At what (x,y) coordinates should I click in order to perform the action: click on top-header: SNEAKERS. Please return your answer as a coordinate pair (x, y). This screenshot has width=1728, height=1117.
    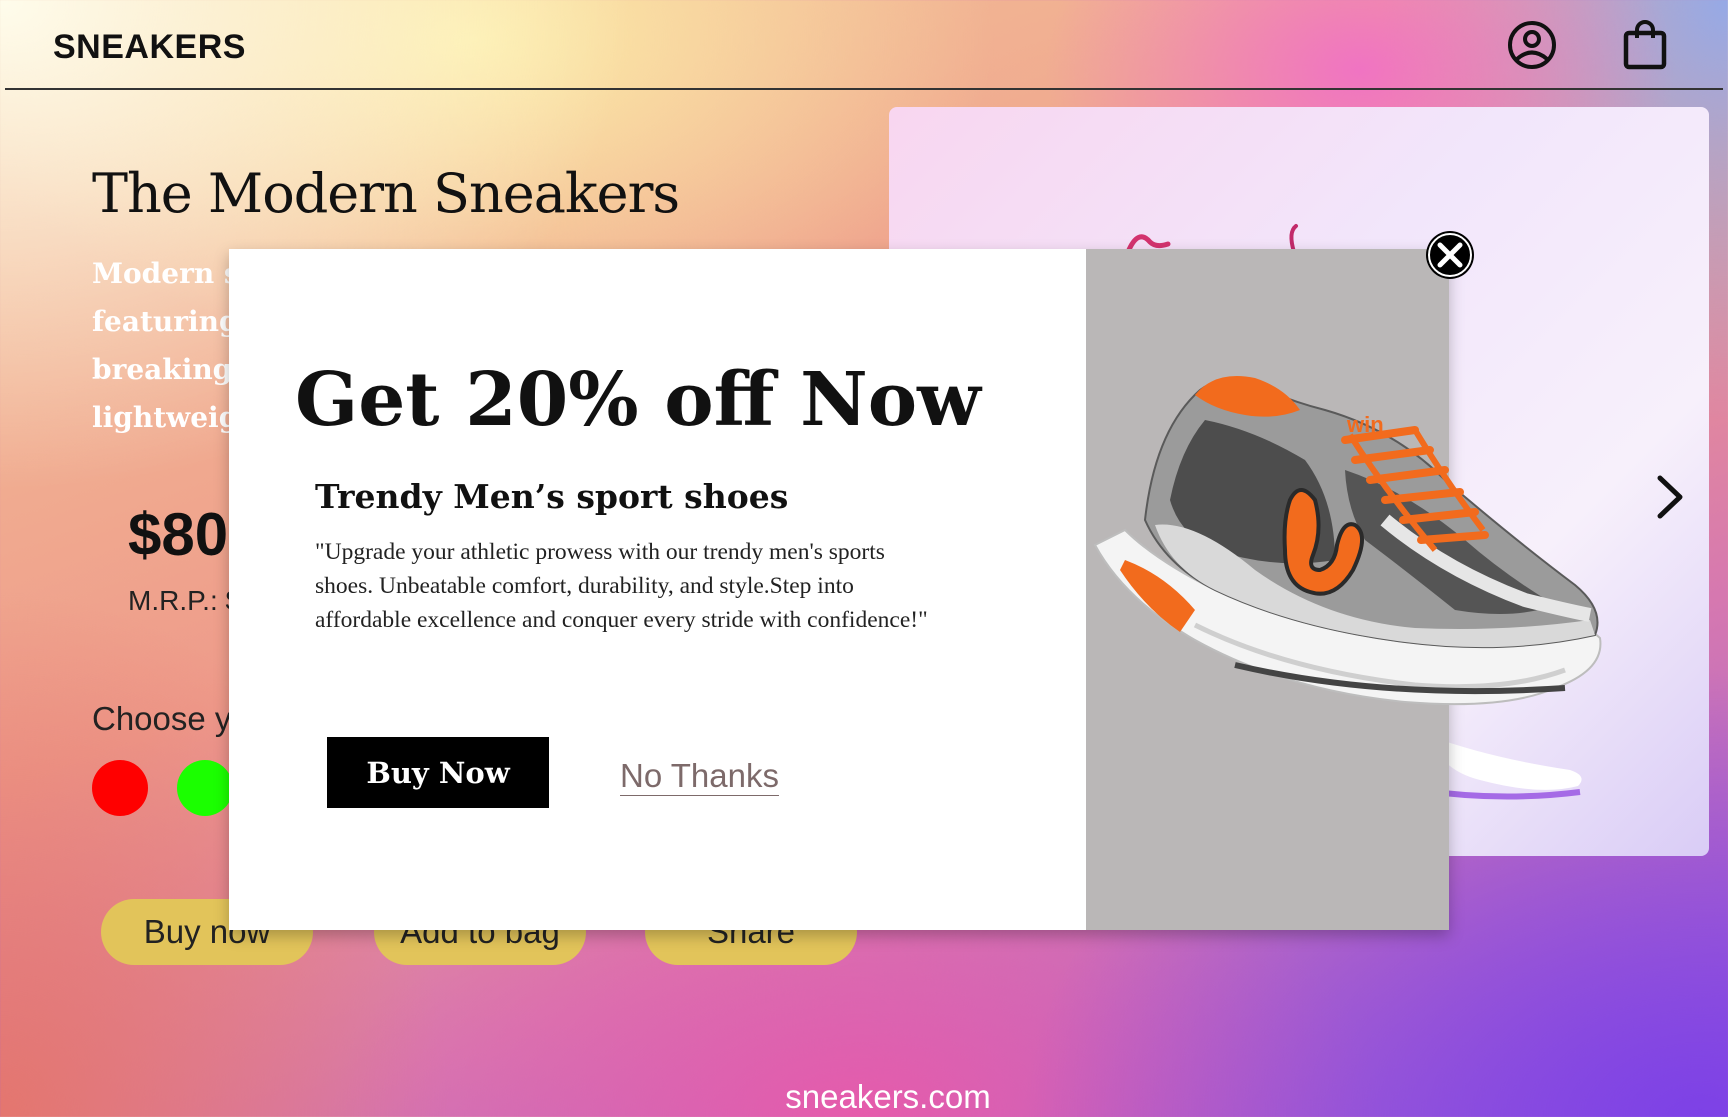
    Looking at the image, I should click on (864, 45).